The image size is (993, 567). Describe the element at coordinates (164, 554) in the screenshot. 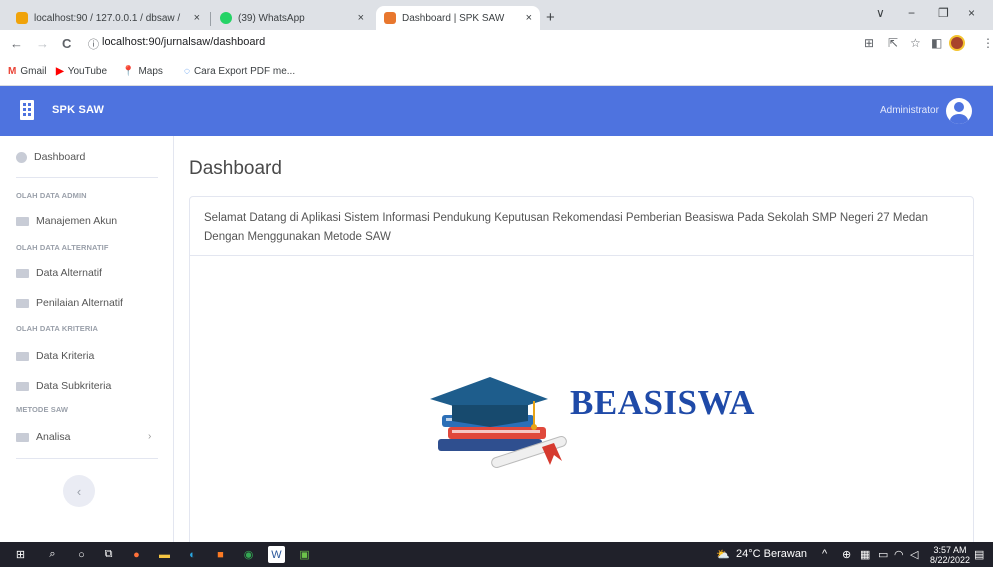

I see `file-explorer-icon: ▬` at that location.